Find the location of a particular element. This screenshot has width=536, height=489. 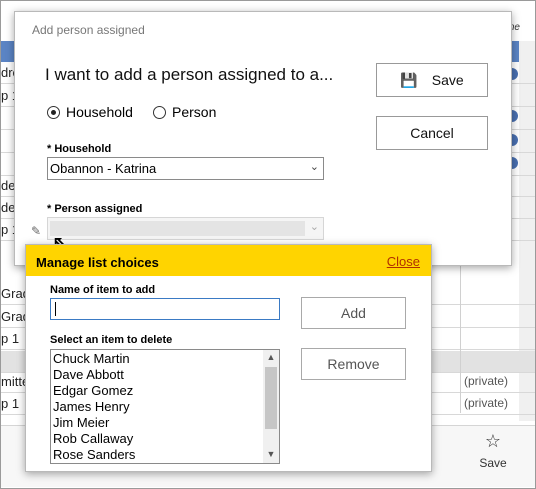

popup-title: Manage list choices is located at coordinates (97, 262).